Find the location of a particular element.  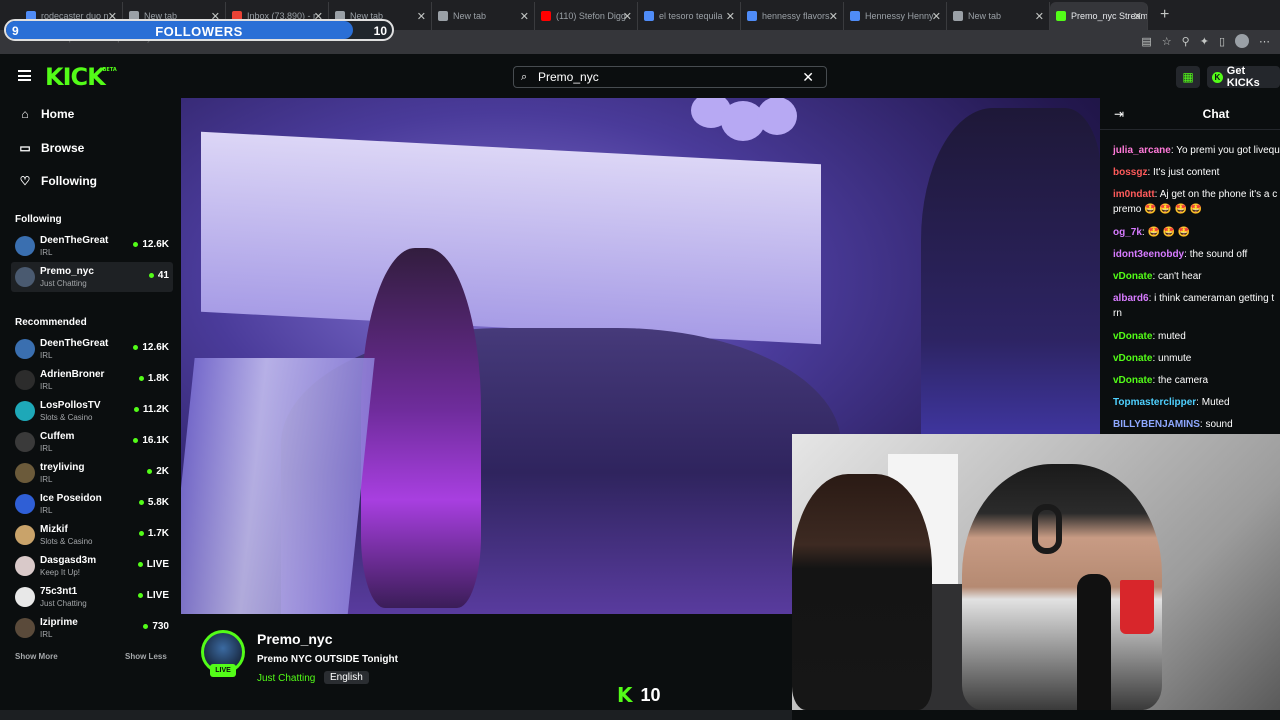

sidebar-channel: Mizkif Slots & Casino 1.7K is located at coordinates (92, 535).